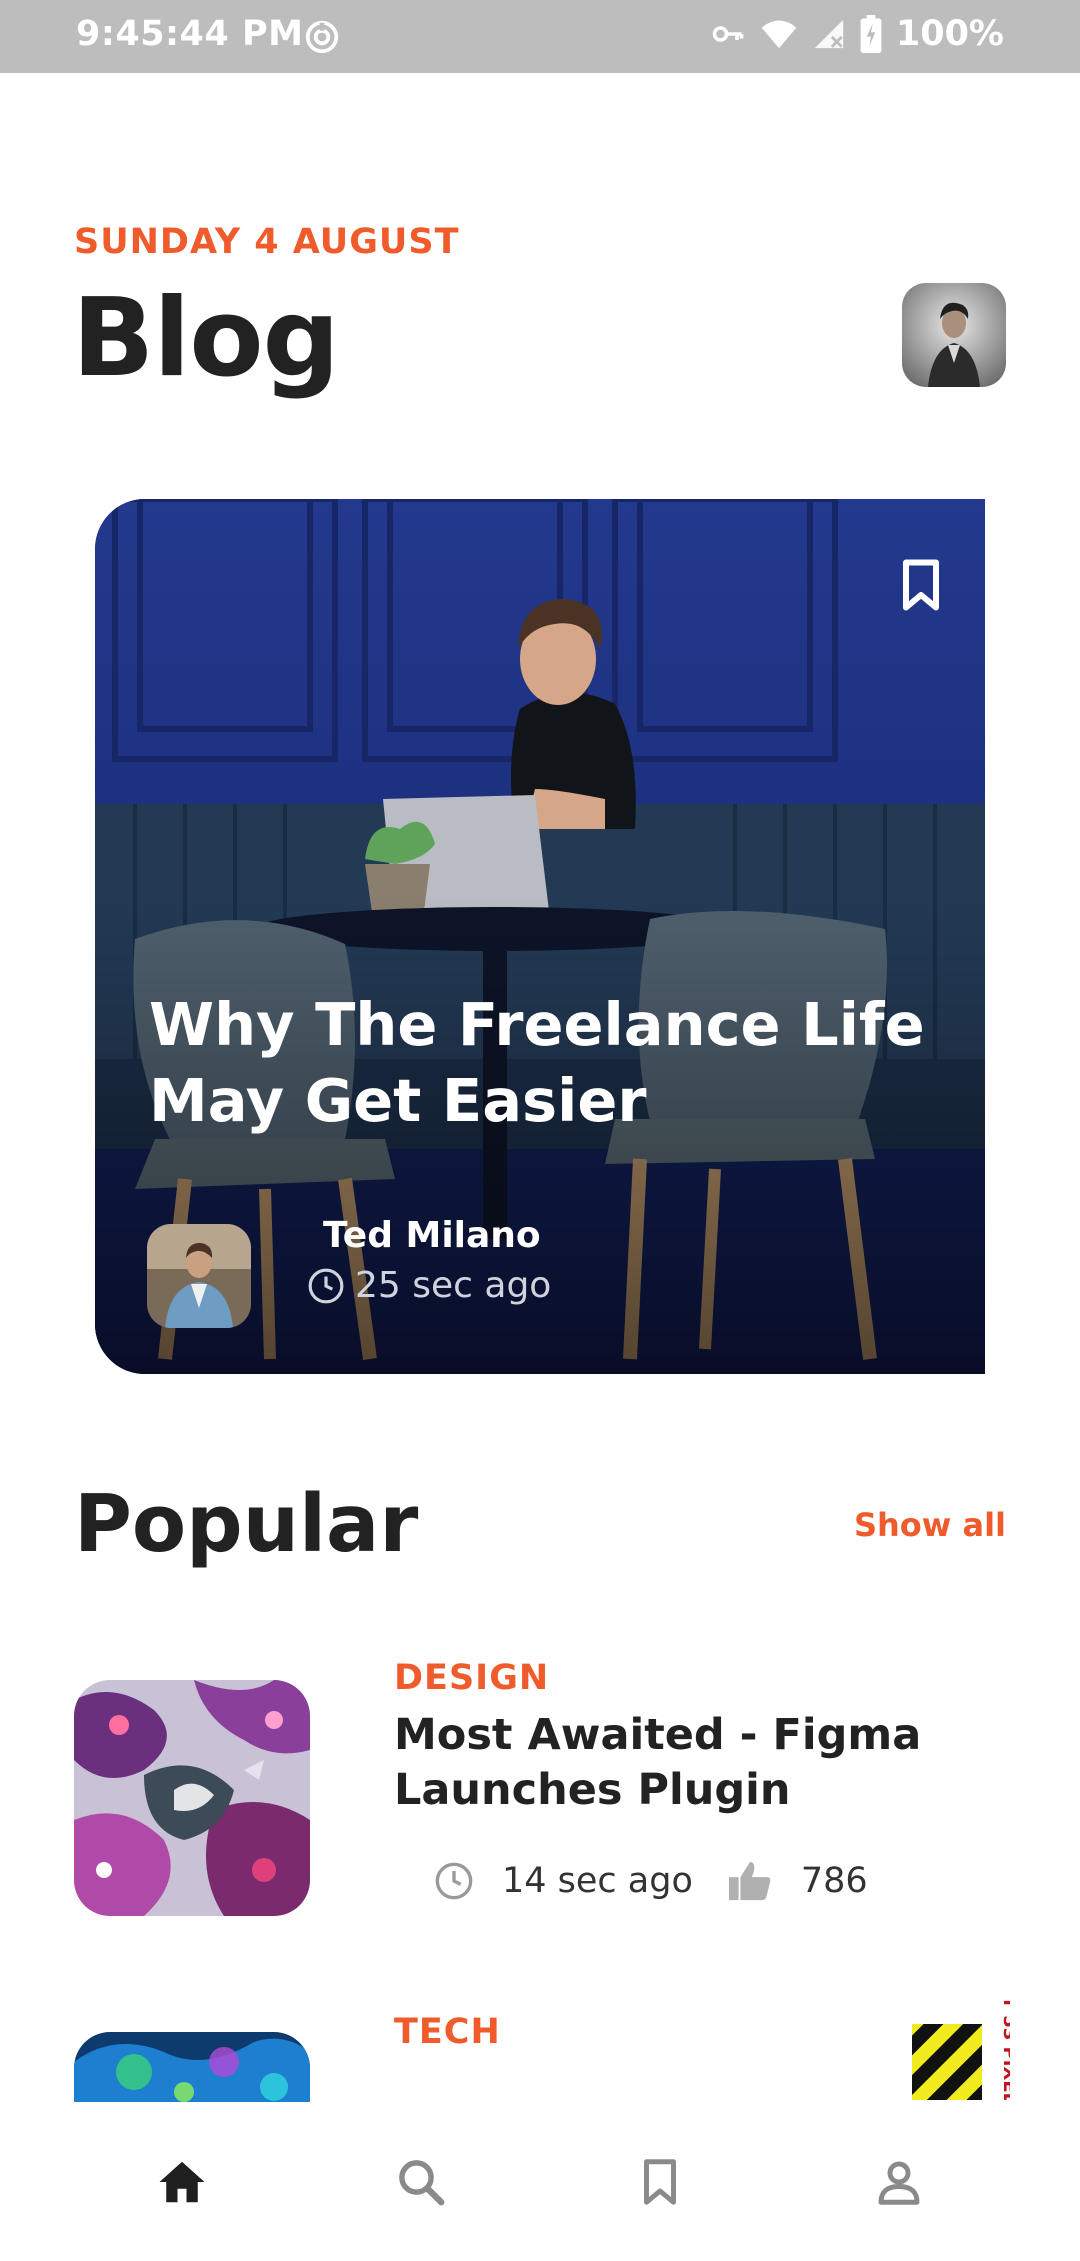  Describe the element at coordinates (537, 1062) in the screenshot. I see `featured-title: Why The Freelance Life May Get Easier` at that location.